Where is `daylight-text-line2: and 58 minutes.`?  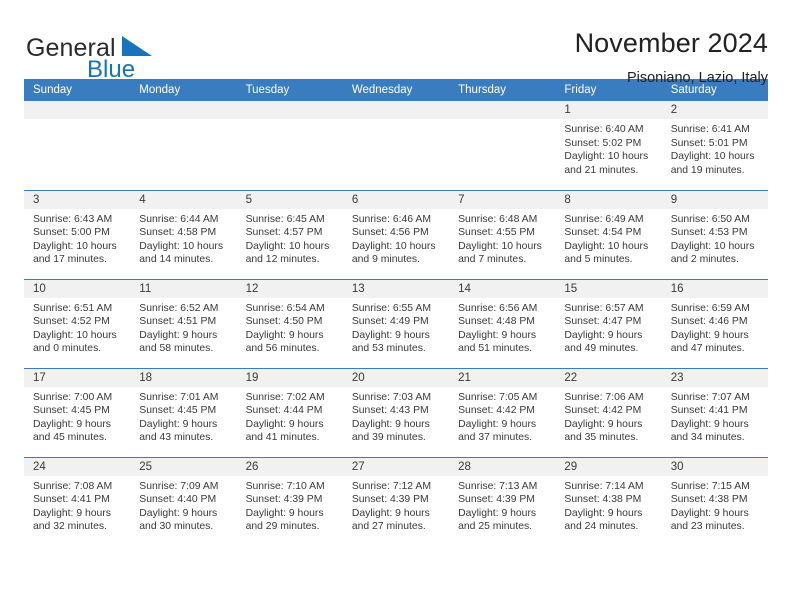
daylight-text-line2: and 58 minutes. is located at coordinates (176, 349).